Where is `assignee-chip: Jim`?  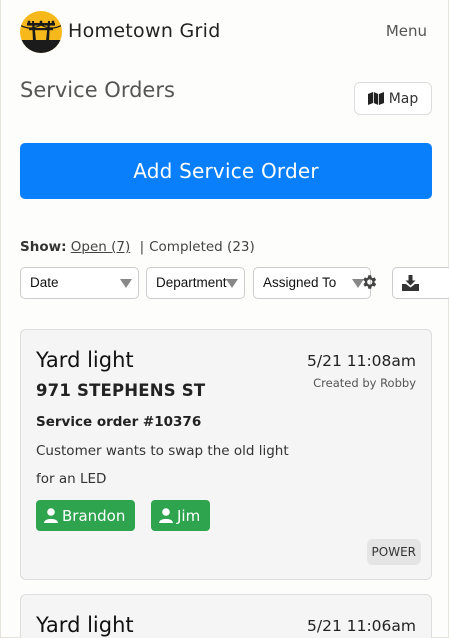 assignee-chip: Jim is located at coordinates (181, 515).